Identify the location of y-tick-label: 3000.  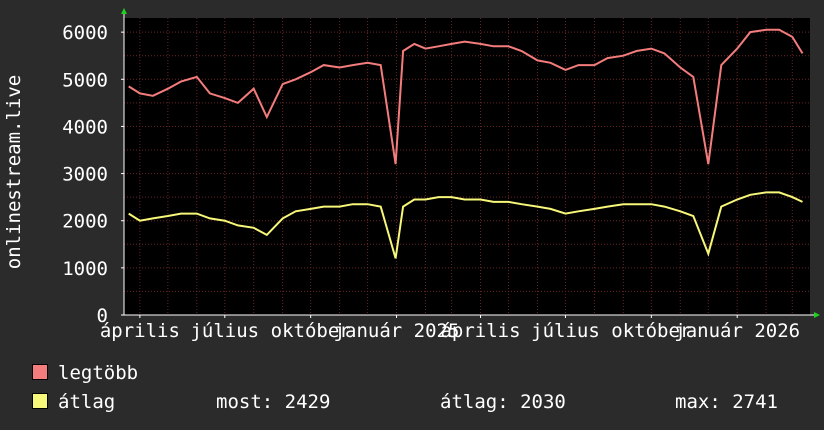
(85, 175).